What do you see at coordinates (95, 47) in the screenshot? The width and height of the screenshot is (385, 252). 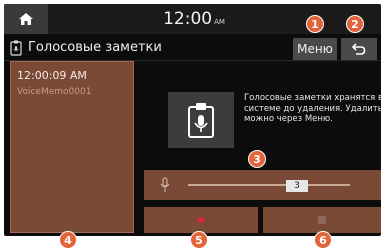 I see `page-title: Голосовые заметки` at bounding box center [95, 47].